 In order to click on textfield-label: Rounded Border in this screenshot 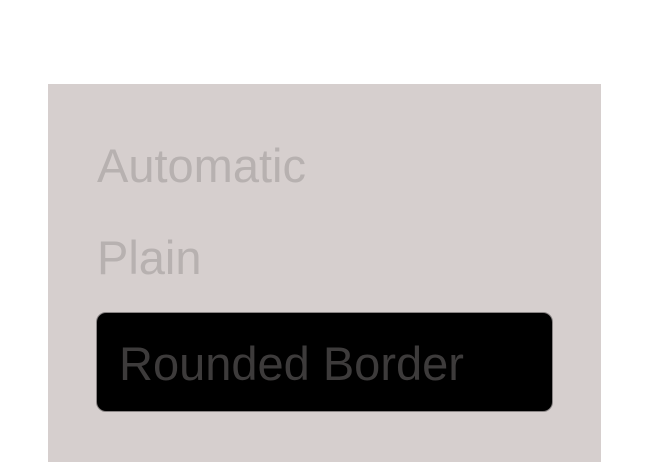, I will do `click(291, 363)`.